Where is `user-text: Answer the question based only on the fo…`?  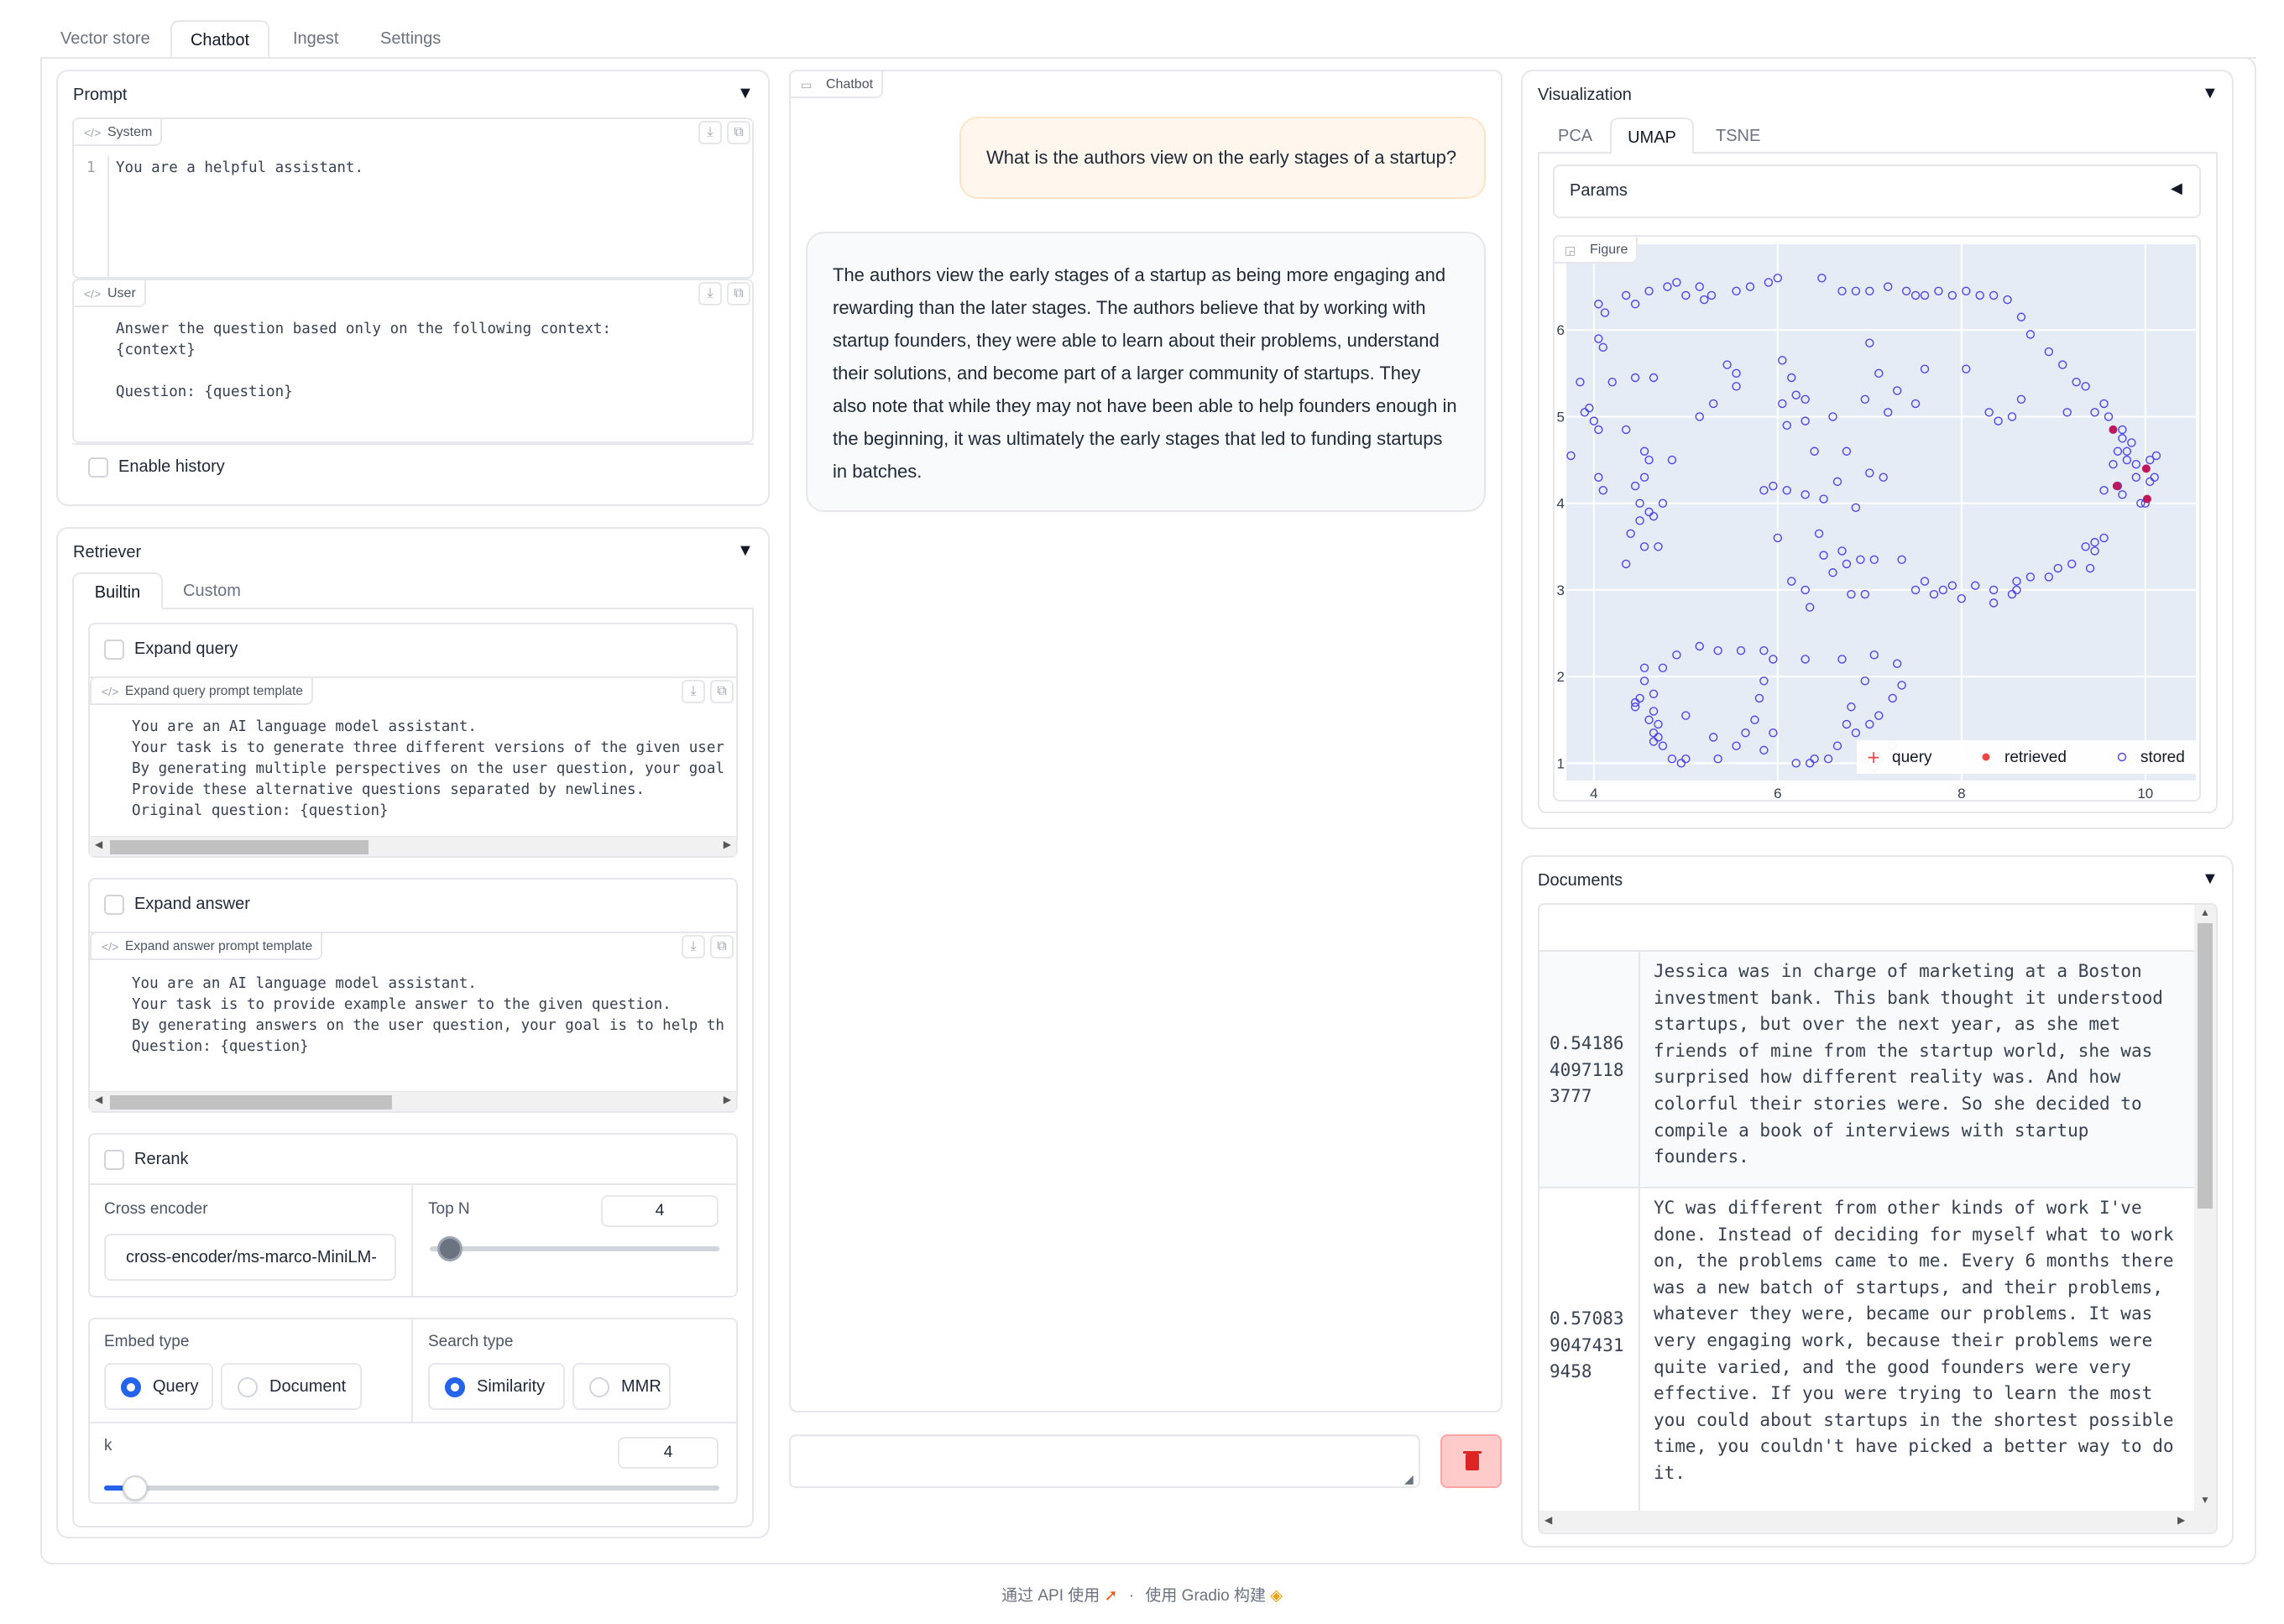
user-text: Answer the question based only on the fo… is located at coordinates (363, 361).